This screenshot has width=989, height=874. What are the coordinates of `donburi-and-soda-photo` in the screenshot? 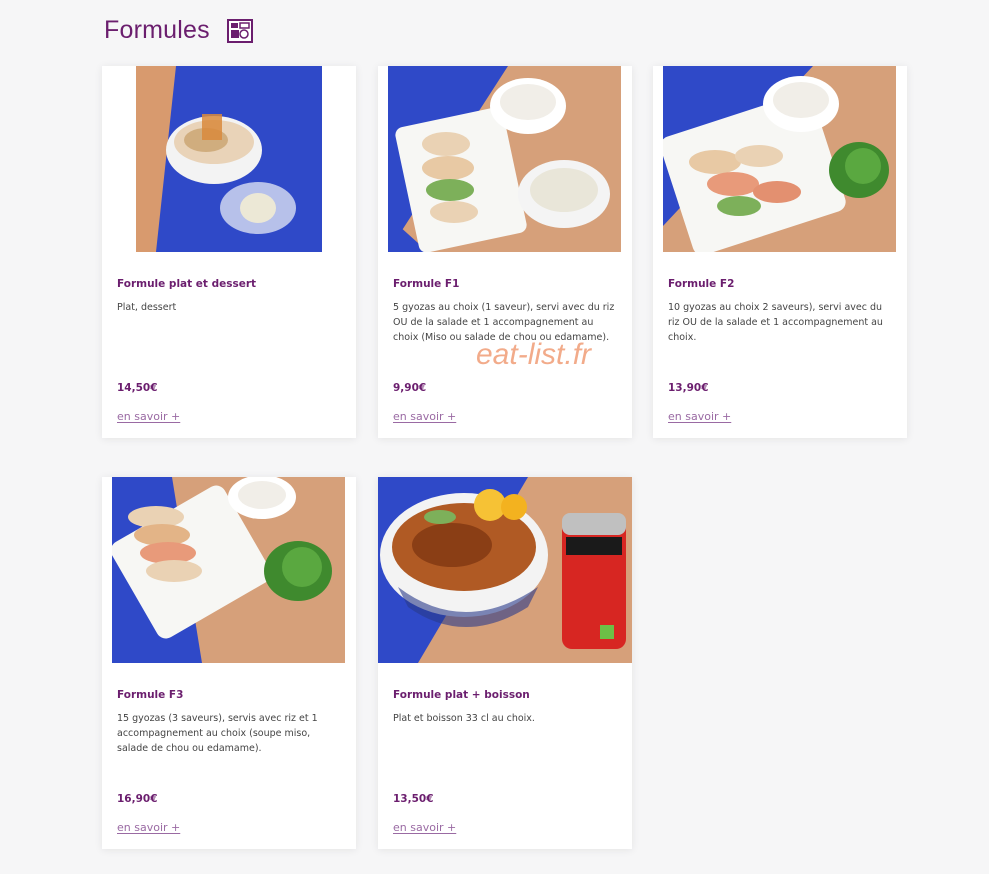 It's located at (505, 570).